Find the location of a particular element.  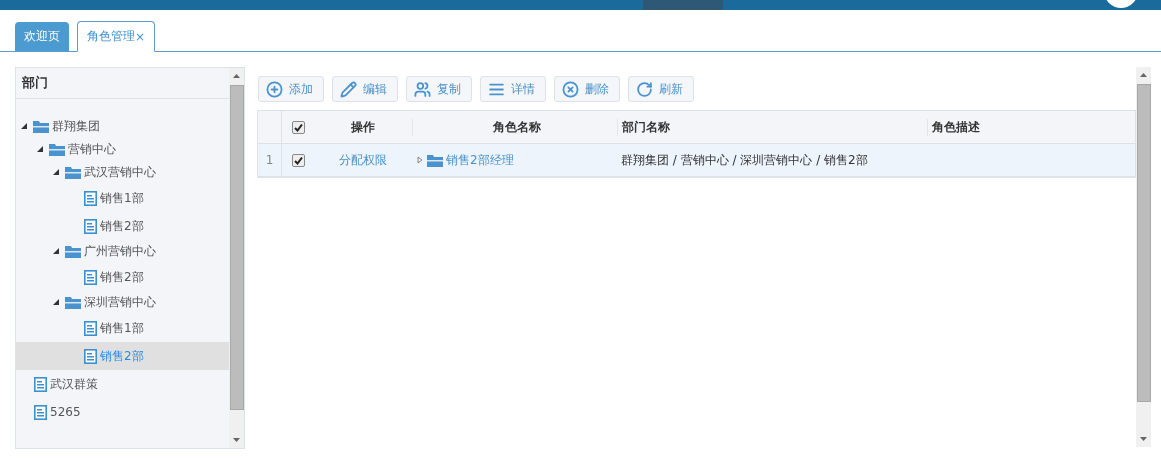

close-icon: × is located at coordinates (140, 36).